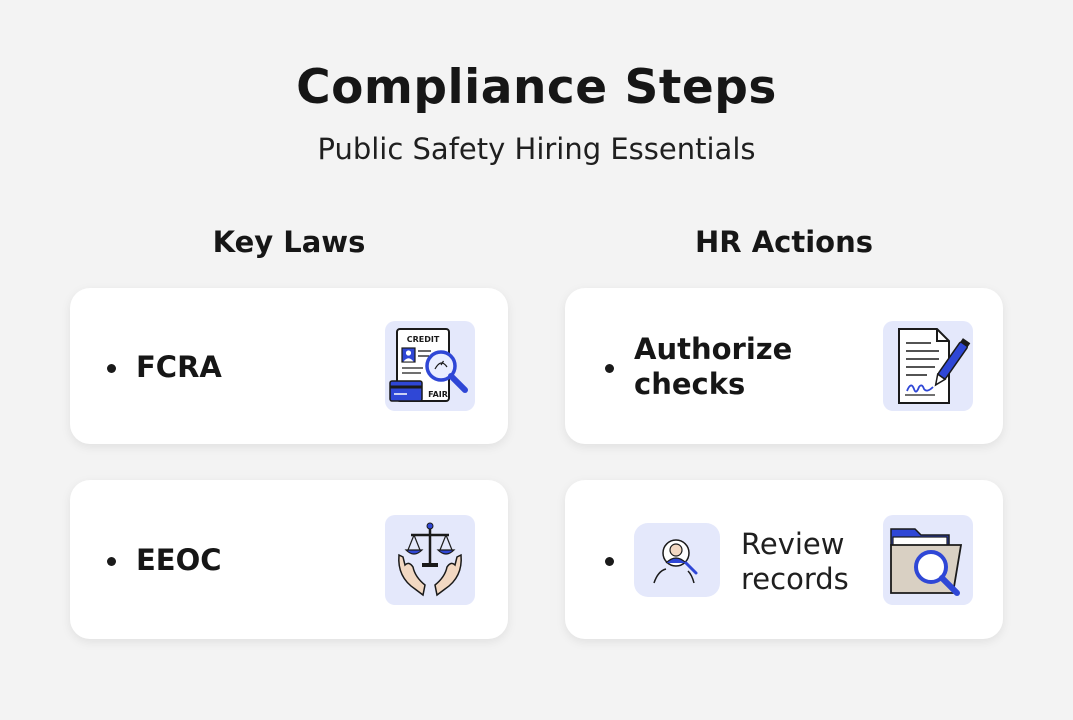  What do you see at coordinates (795, 579) in the screenshot?
I see `review-label-line2: records` at bounding box center [795, 579].